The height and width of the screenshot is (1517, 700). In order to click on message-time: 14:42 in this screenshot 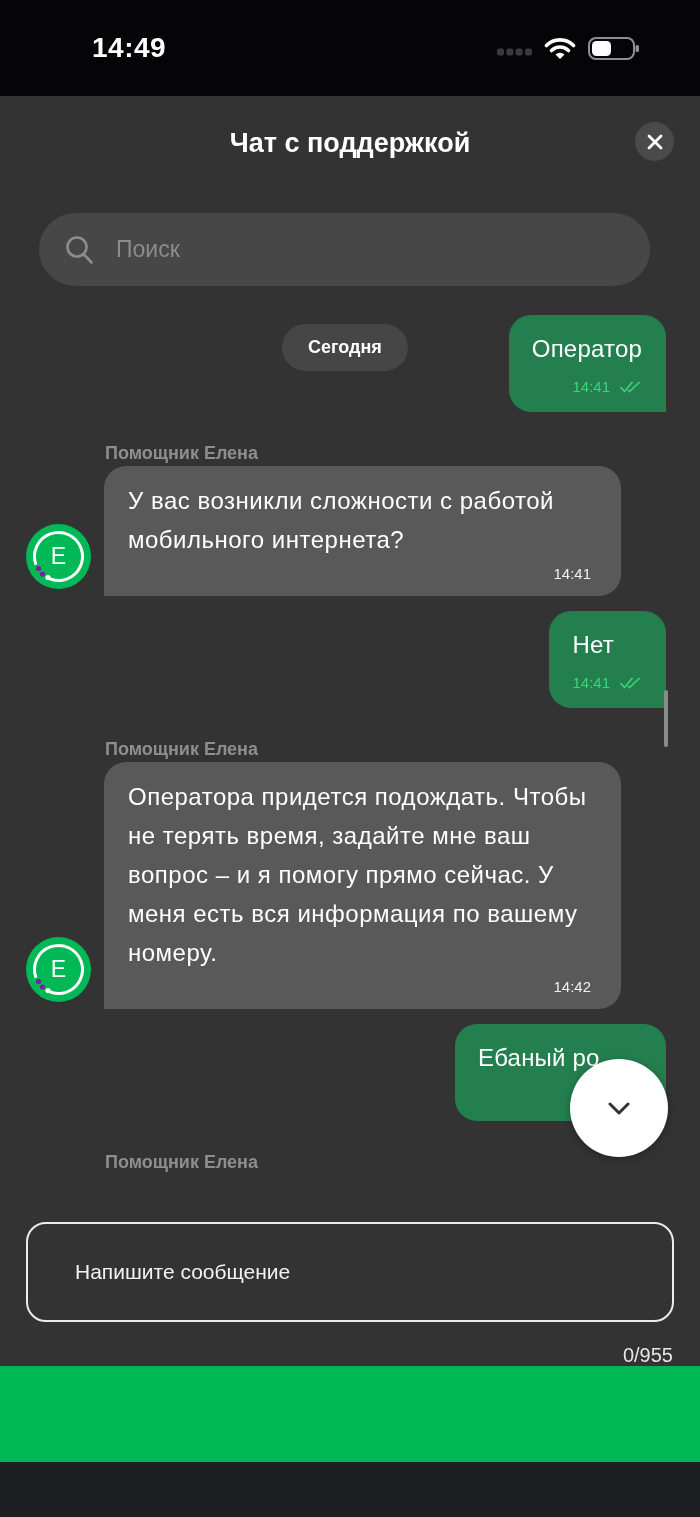, I will do `click(572, 987)`.